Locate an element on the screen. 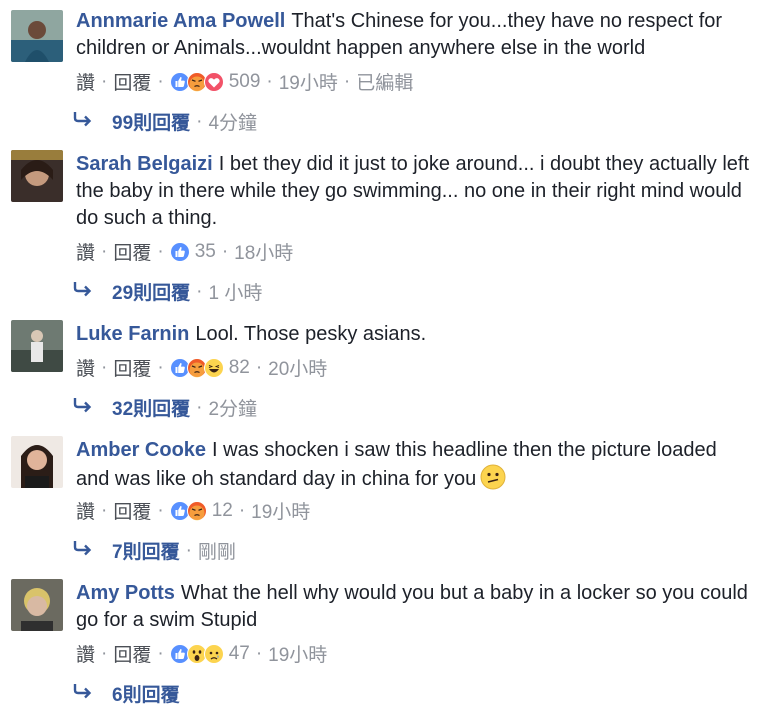  replies-row: 7則回覆 · 剛剛 is located at coordinates (154, 550).